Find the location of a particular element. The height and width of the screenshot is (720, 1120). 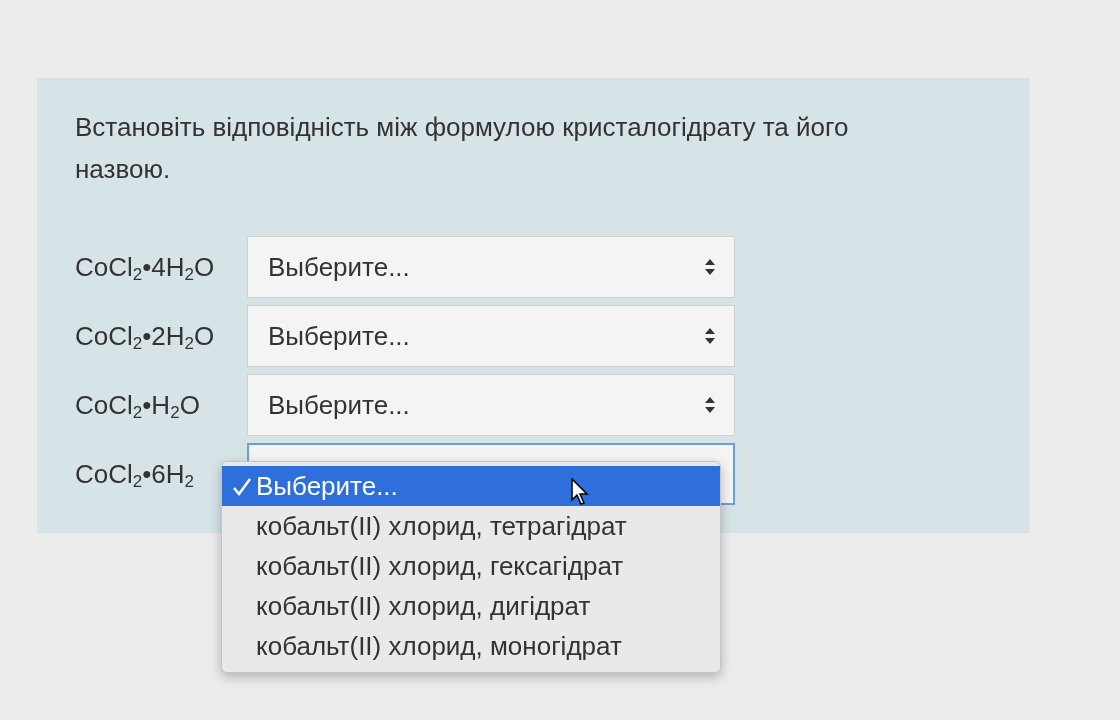

dropdown-option: кобальт(II) хлорид, гексагідрат is located at coordinates (471, 566).